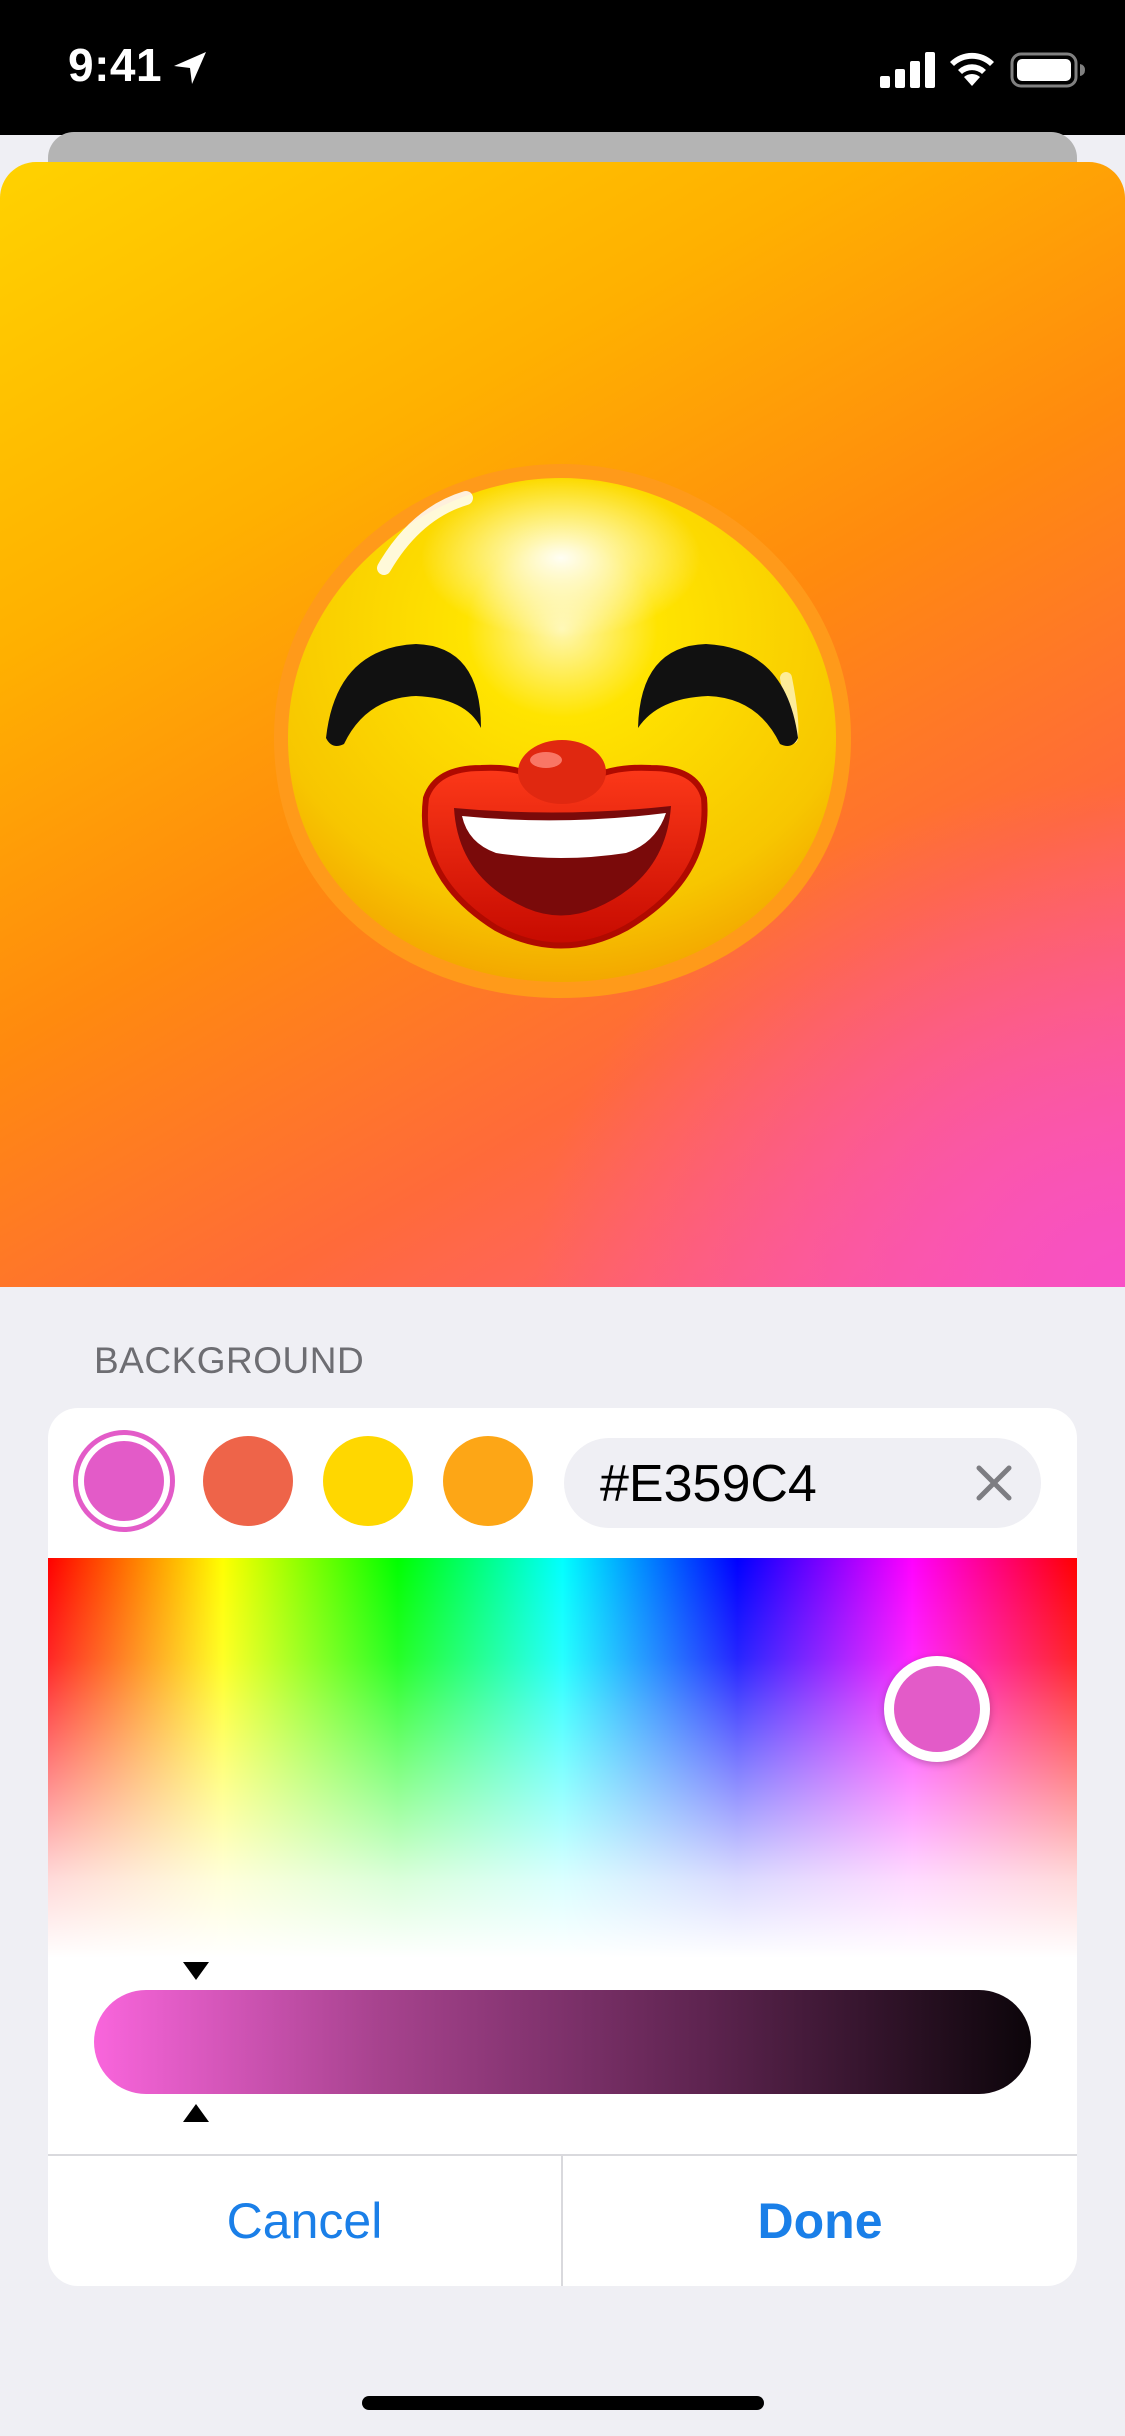 The image size is (1125, 2436). Describe the element at coordinates (304, 2221) in the screenshot. I see `cancel-button: Cancel` at that location.